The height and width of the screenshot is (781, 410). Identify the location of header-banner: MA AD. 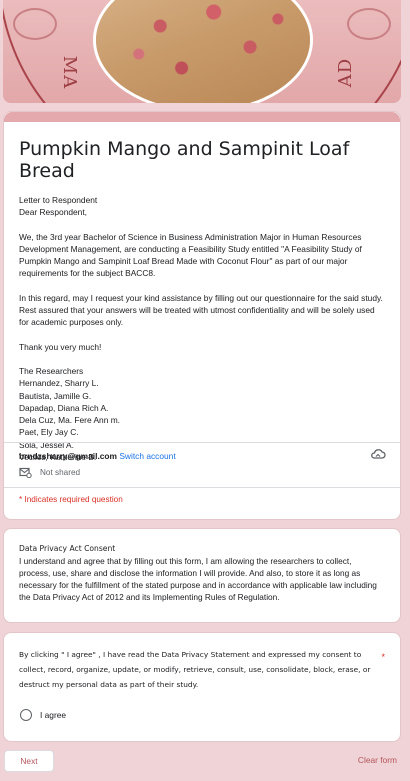
(202, 51).